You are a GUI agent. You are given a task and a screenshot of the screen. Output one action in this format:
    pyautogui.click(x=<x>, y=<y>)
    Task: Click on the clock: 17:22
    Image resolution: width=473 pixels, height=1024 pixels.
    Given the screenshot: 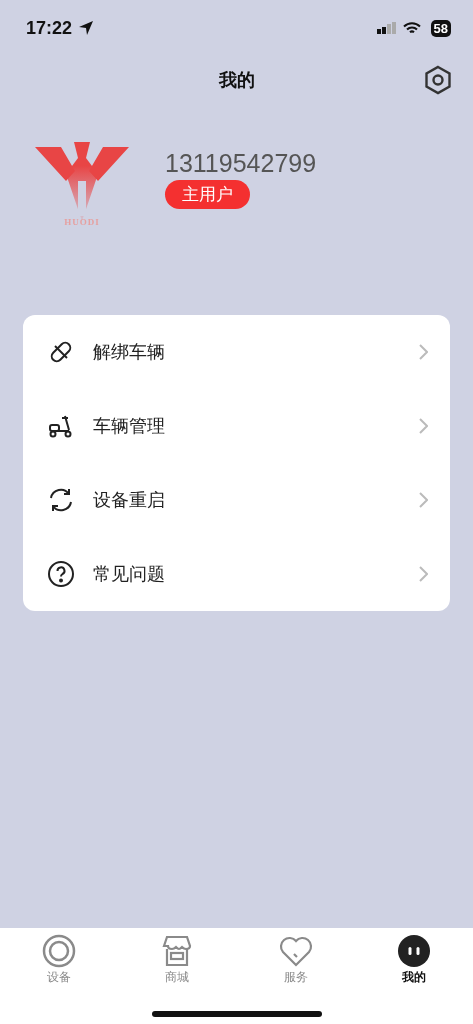 What is the action you would take?
    pyautogui.click(x=49, y=28)
    